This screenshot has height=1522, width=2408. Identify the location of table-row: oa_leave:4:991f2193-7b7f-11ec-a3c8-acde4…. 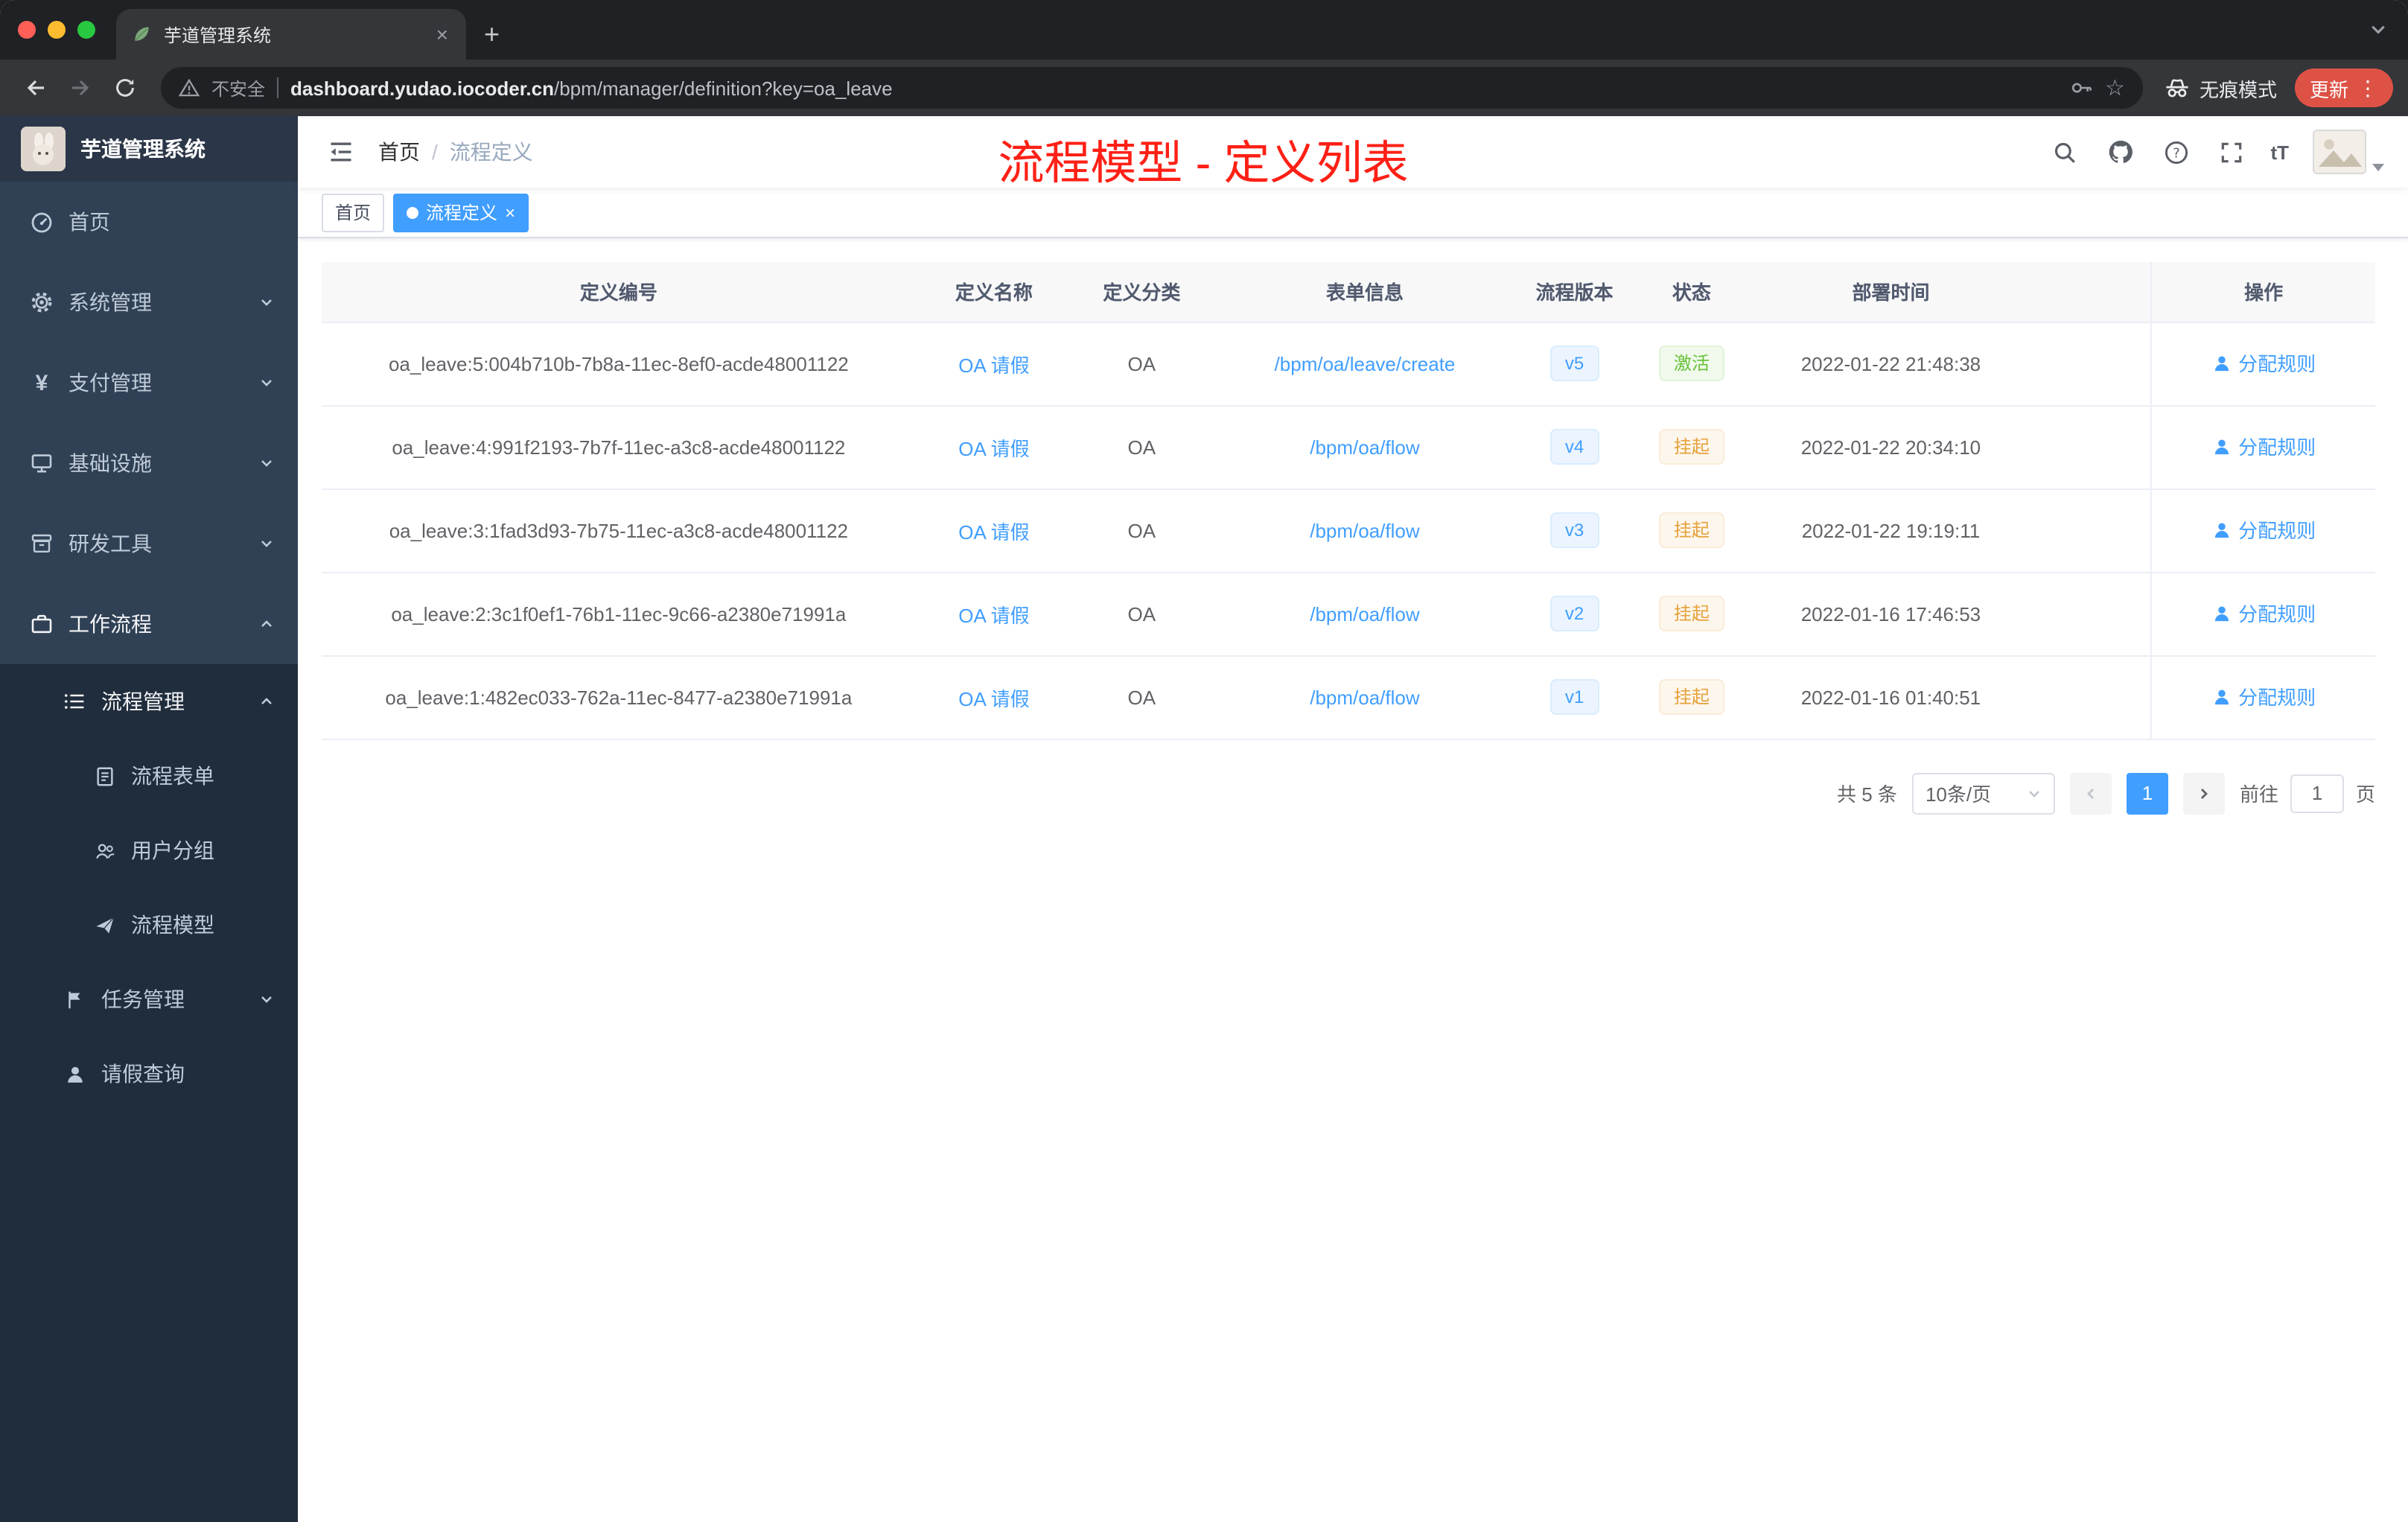
(1348, 447).